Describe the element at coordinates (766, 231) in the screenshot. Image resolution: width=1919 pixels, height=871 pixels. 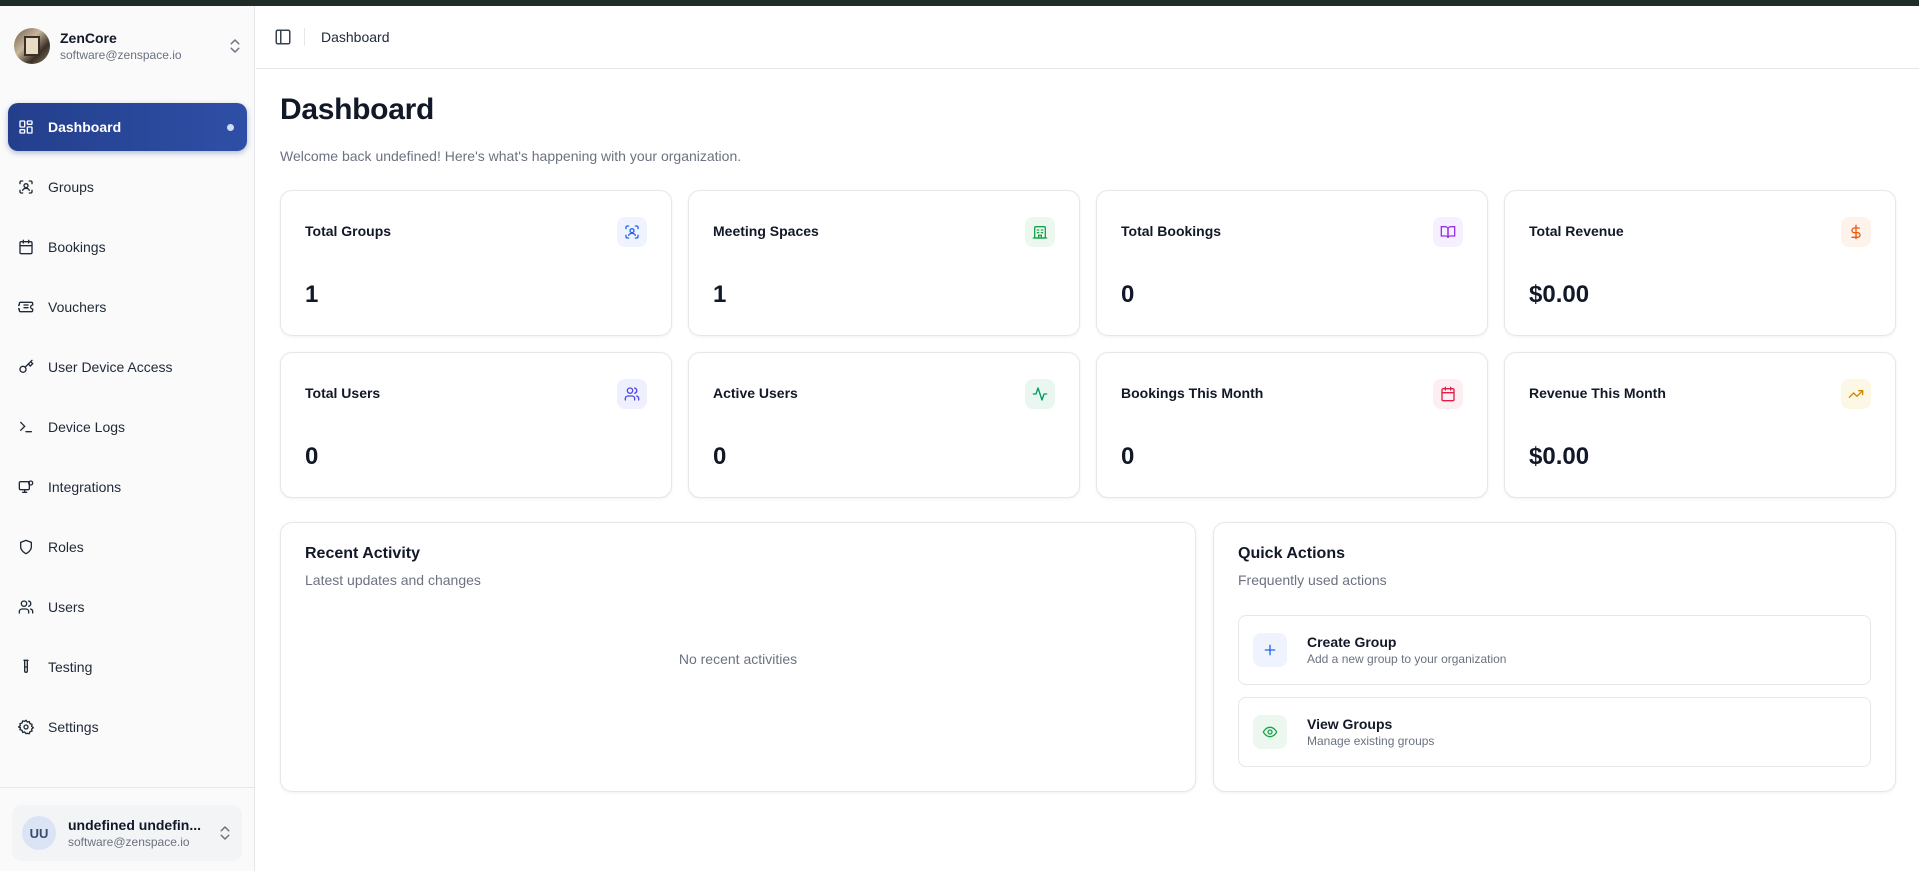
I see `stat-title: Meeting Spaces` at that location.